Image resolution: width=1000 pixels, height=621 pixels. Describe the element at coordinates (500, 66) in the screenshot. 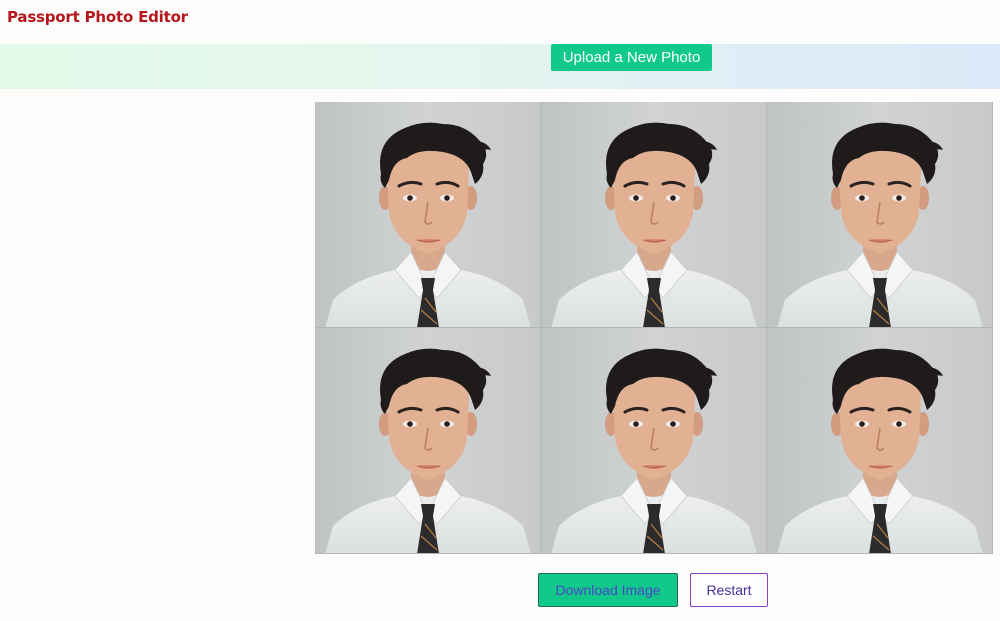

I see `upload-bar` at that location.